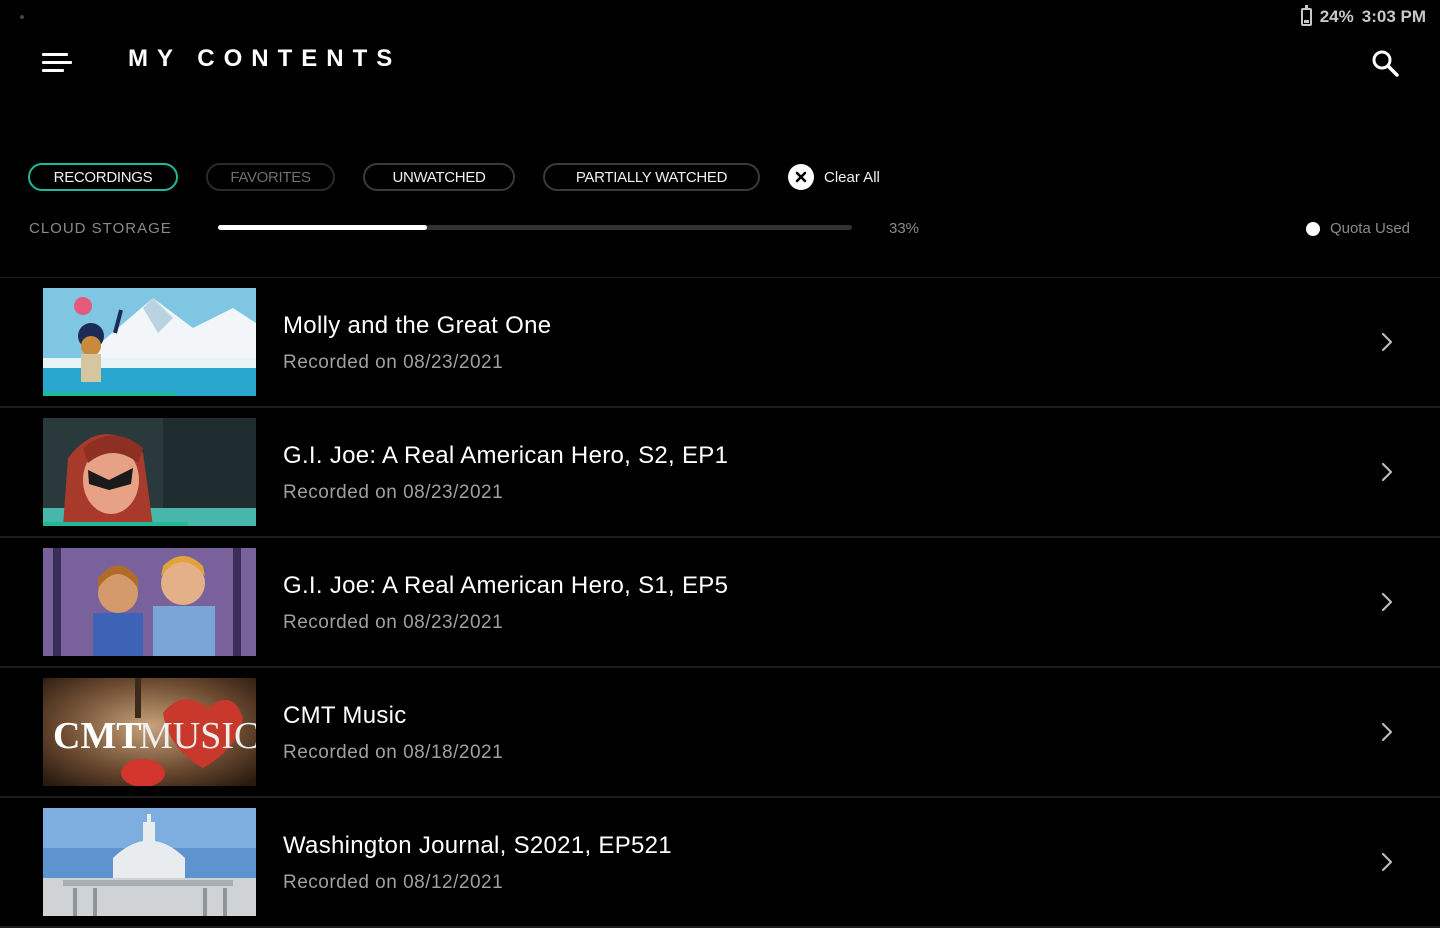  What do you see at coordinates (323, 227) in the screenshot?
I see `storage-progress-fill` at bounding box center [323, 227].